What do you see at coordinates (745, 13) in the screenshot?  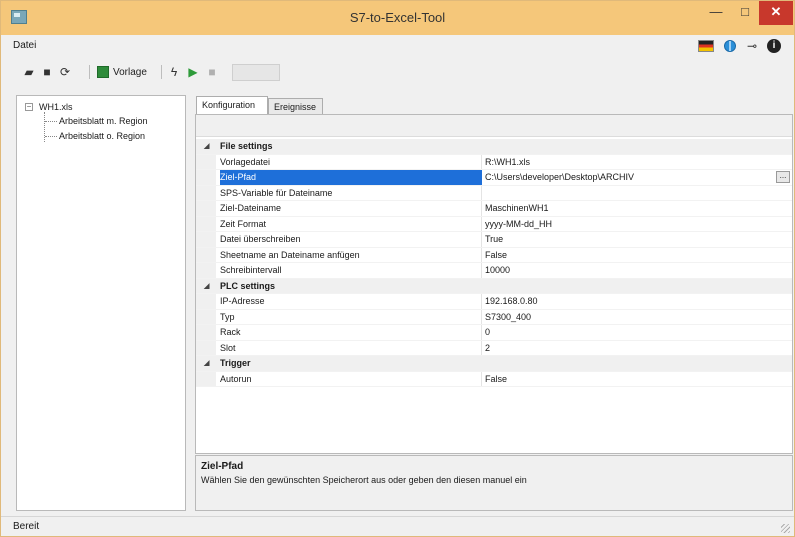 I see `maximize-button: □` at bounding box center [745, 13].